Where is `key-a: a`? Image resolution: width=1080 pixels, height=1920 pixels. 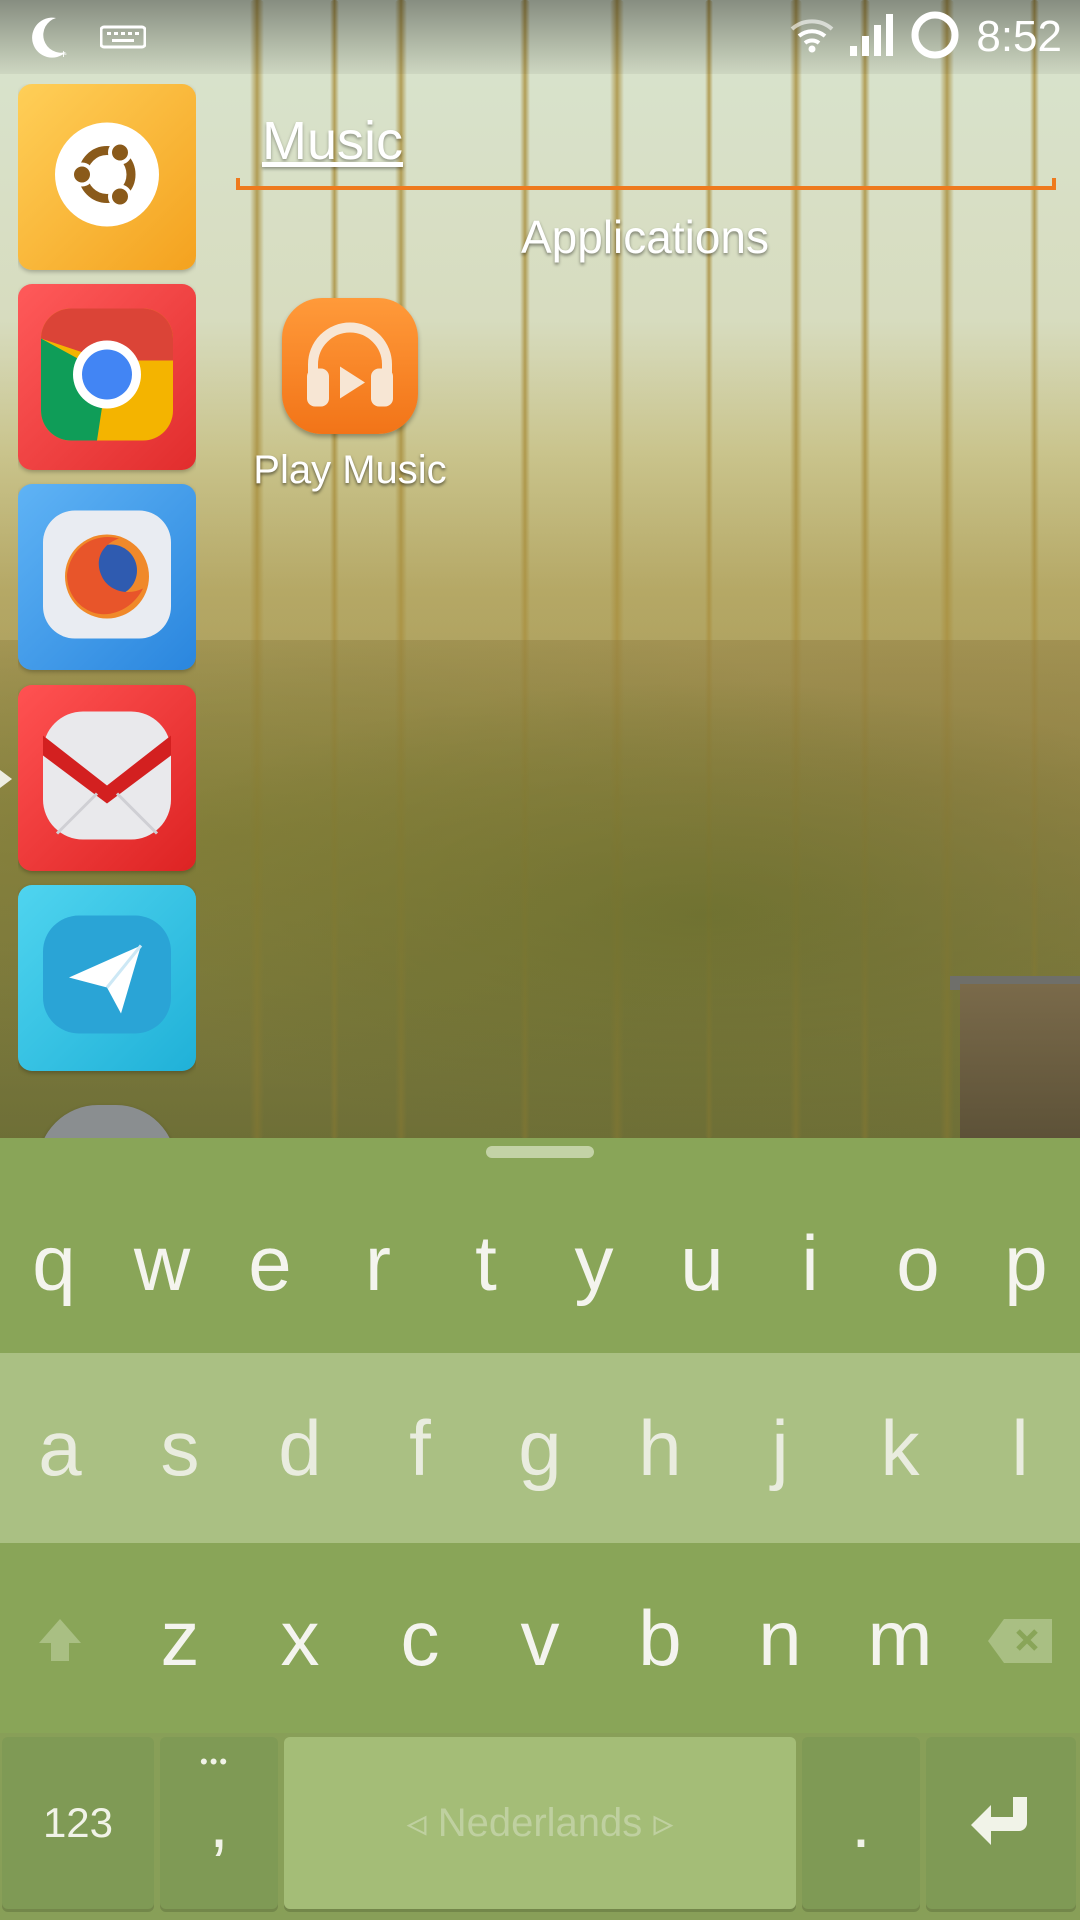 key-a: a is located at coordinates (60, 1448).